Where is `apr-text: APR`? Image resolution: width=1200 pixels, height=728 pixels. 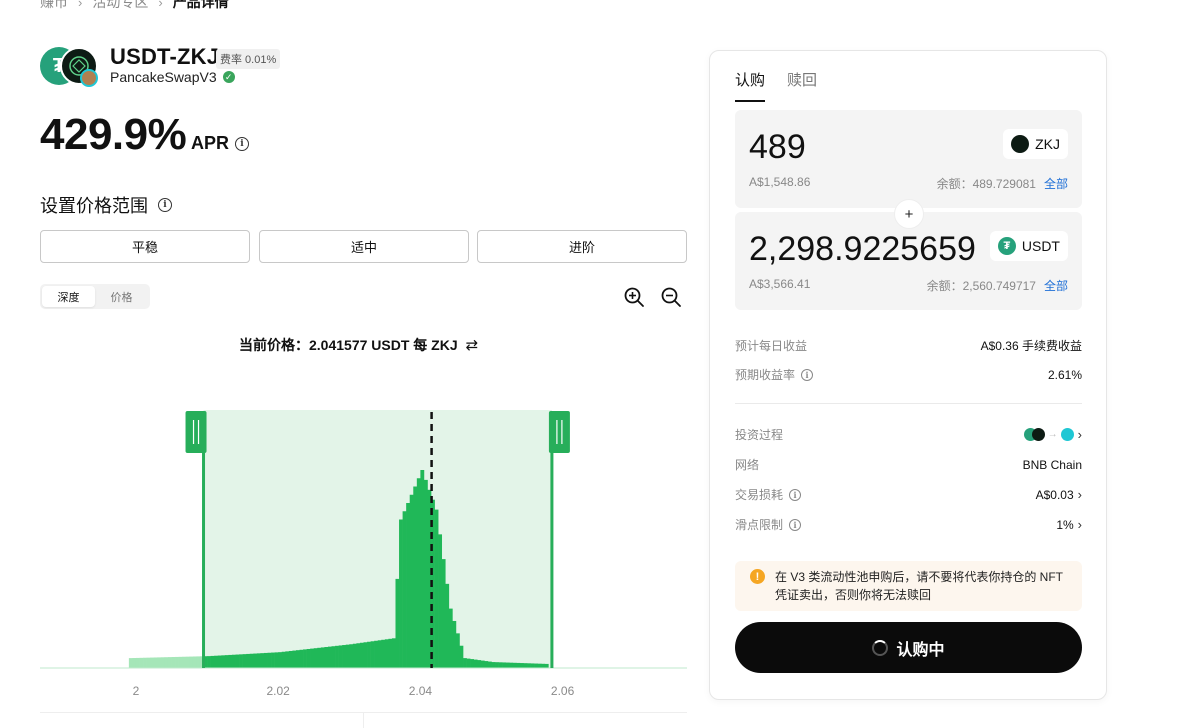 apr-text: APR is located at coordinates (210, 143).